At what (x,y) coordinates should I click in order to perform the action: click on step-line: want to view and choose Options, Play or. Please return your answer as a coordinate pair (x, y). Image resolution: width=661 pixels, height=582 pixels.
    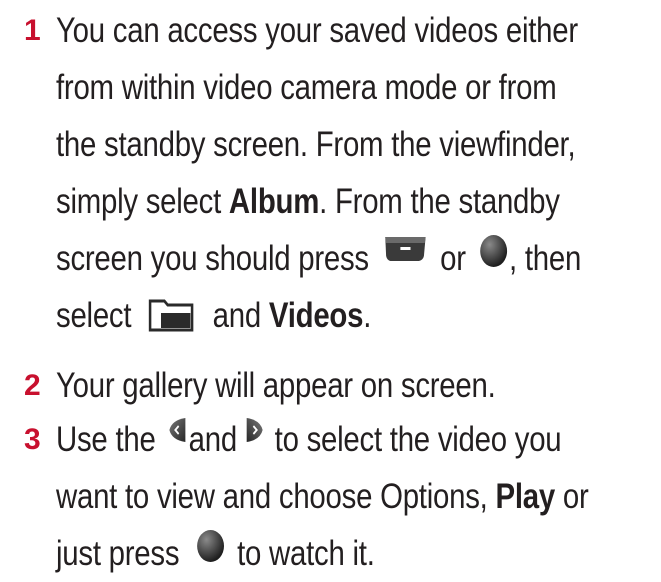
    Looking at the image, I should click on (322, 496).